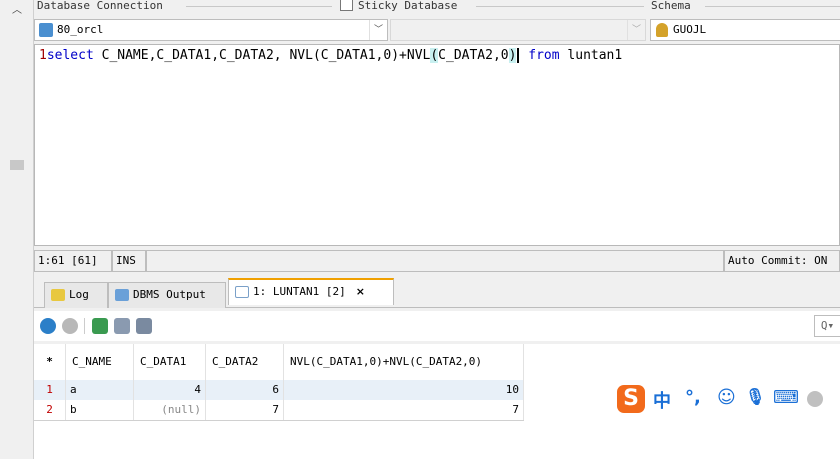 Image resolution: width=840 pixels, height=459 pixels. What do you see at coordinates (434, 55) in the screenshot?
I see `paren-highlight: (` at bounding box center [434, 55].